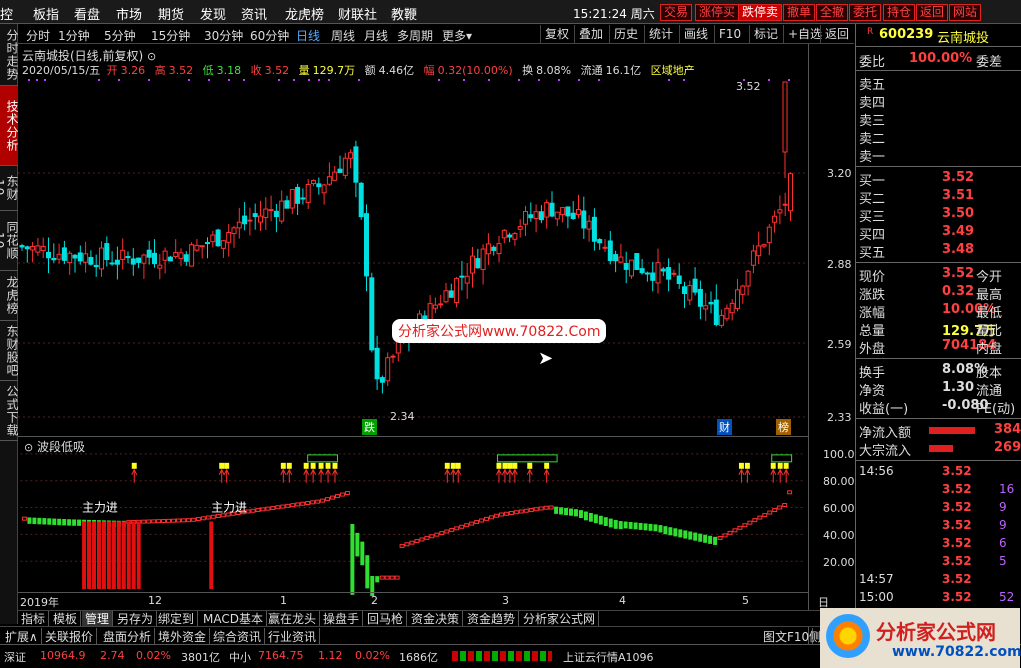 Image resolution: width=1021 pixels, height=668 pixels. What do you see at coordinates (70, 636) in the screenshot?
I see `tab-related-quotes: 关联报价` at bounding box center [70, 636].